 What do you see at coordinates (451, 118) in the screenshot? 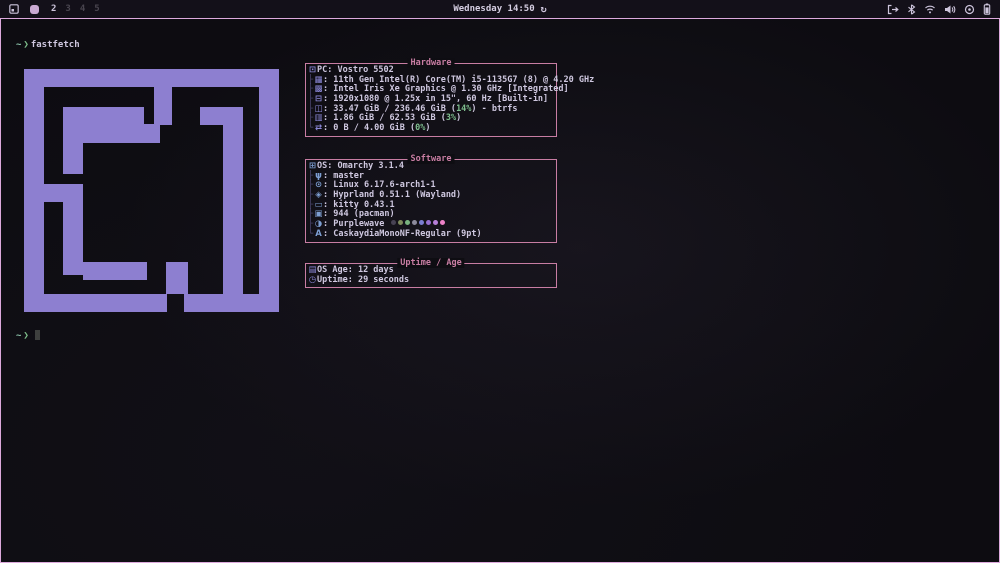
I see `row-value: 3%` at bounding box center [451, 118].